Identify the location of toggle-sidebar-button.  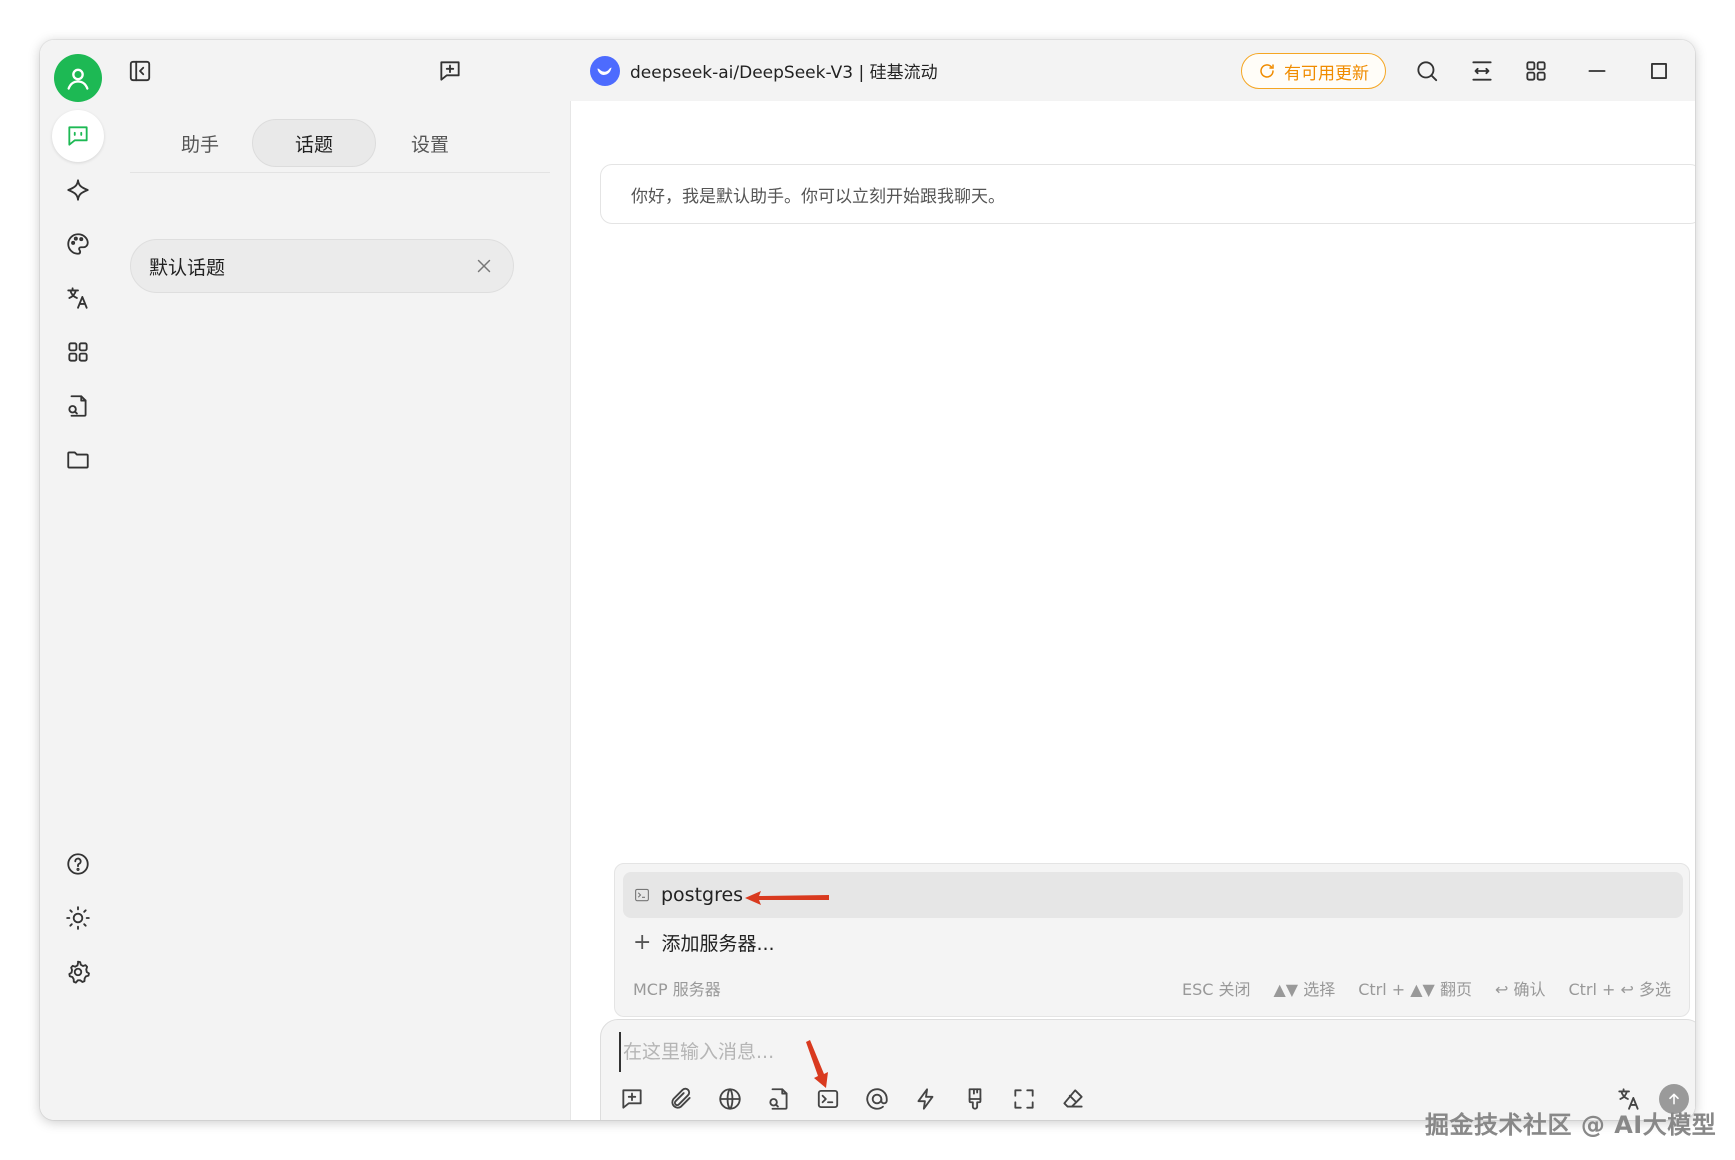
(140, 71).